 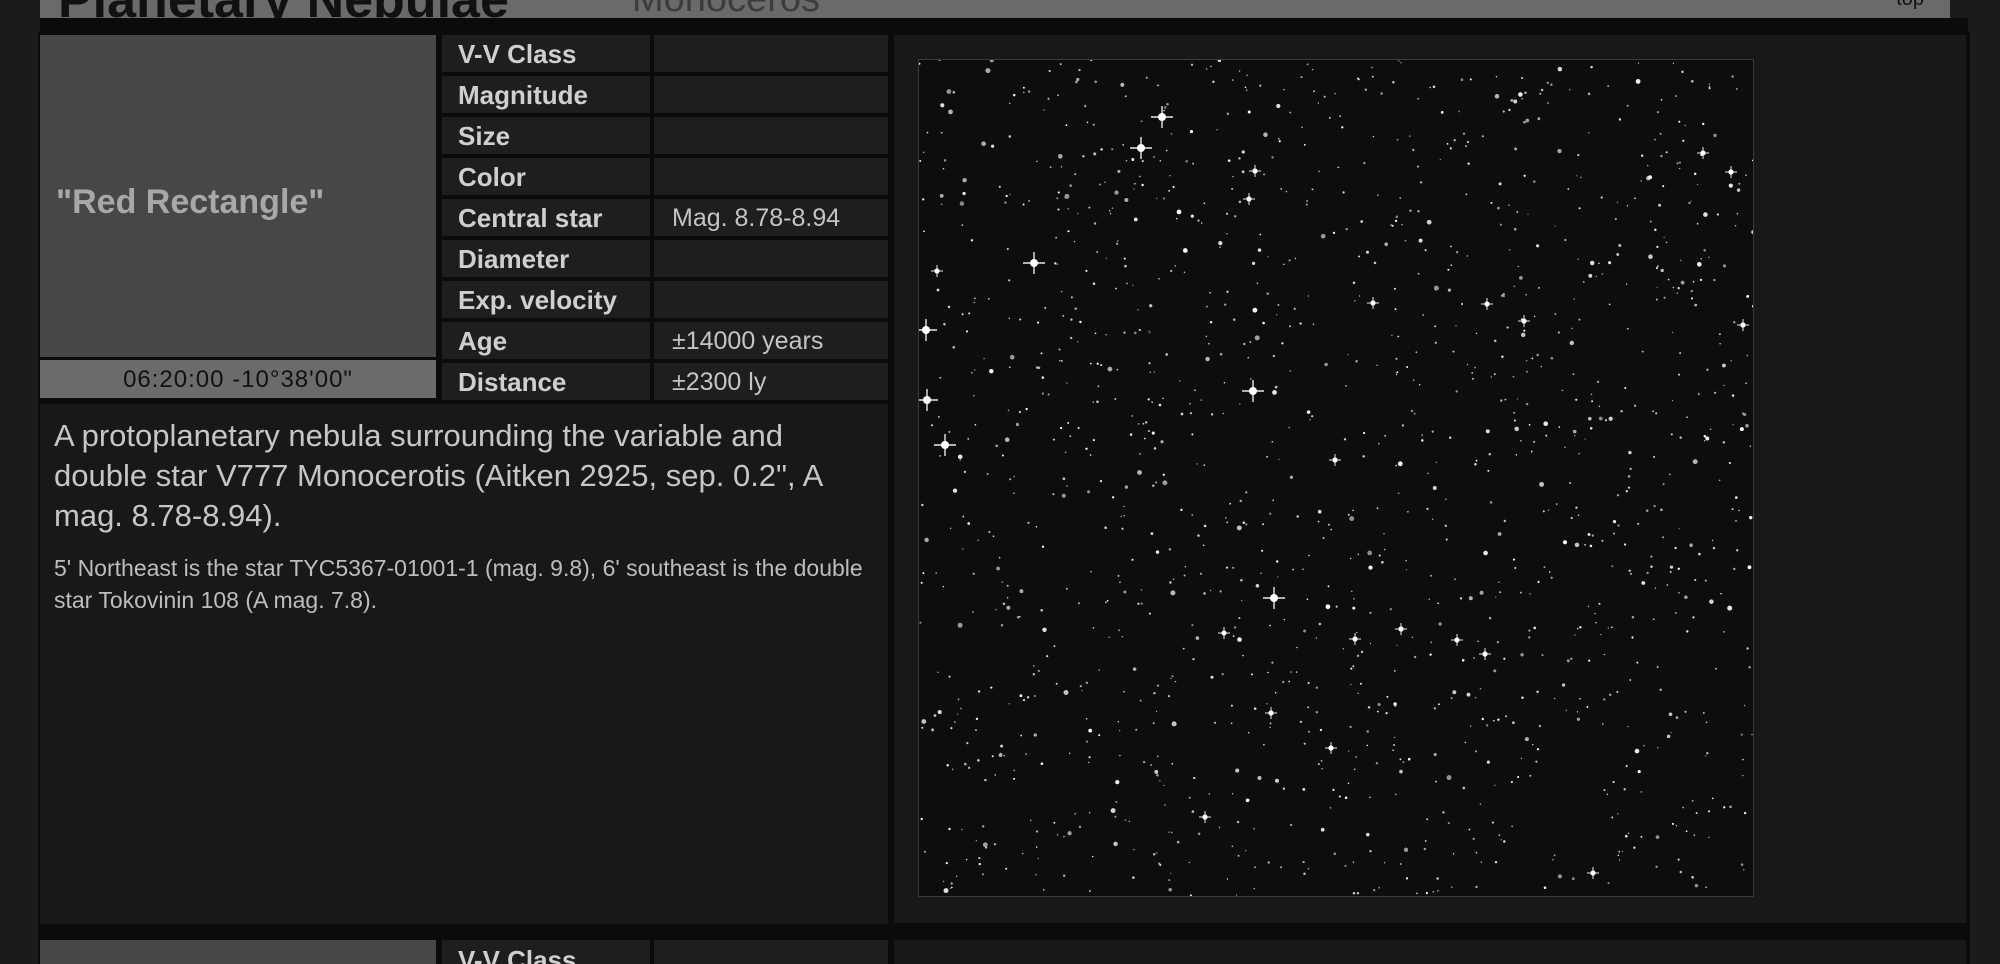 What do you see at coordinates (1910, 5) in the screenshot?
I see `top-link: top` at bounding box center [1910, 5].